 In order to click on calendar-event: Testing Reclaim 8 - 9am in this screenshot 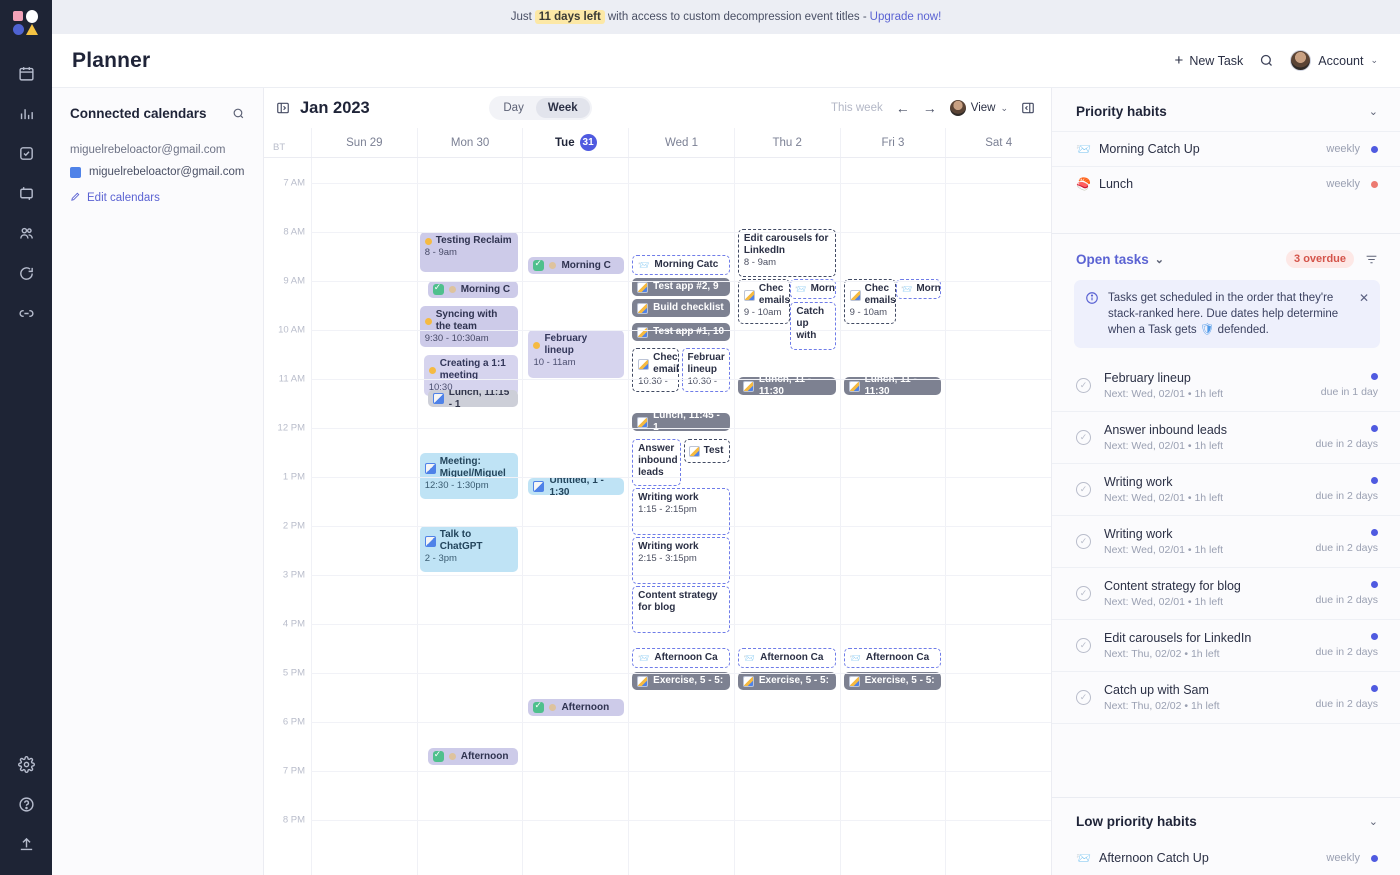, I will do `click(469, 252)`.